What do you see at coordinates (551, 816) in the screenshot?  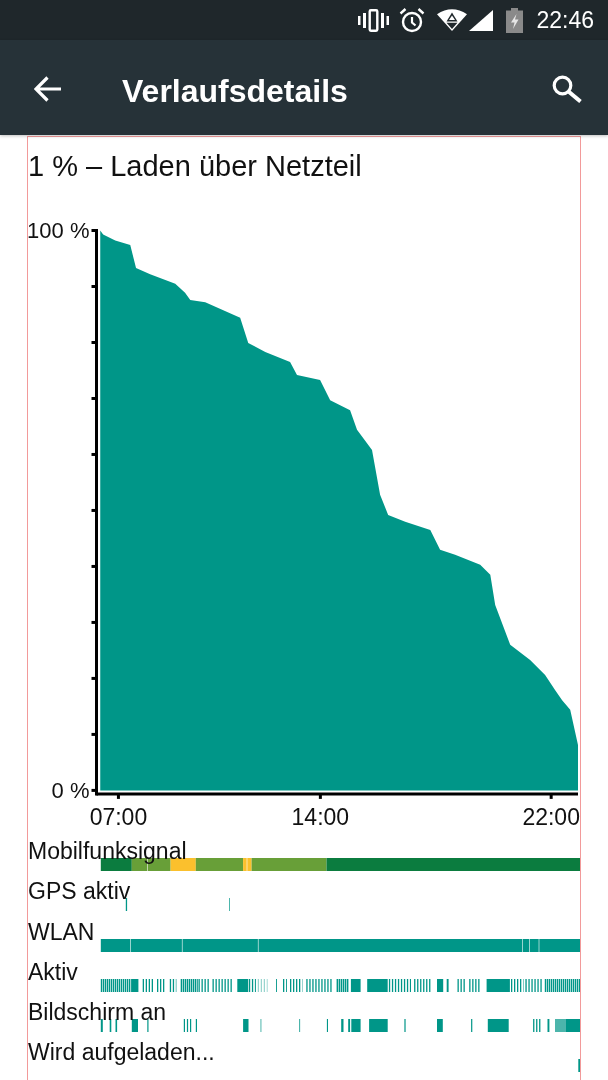 I see `axis-label: 22:00` at bounding box center [551, 816].